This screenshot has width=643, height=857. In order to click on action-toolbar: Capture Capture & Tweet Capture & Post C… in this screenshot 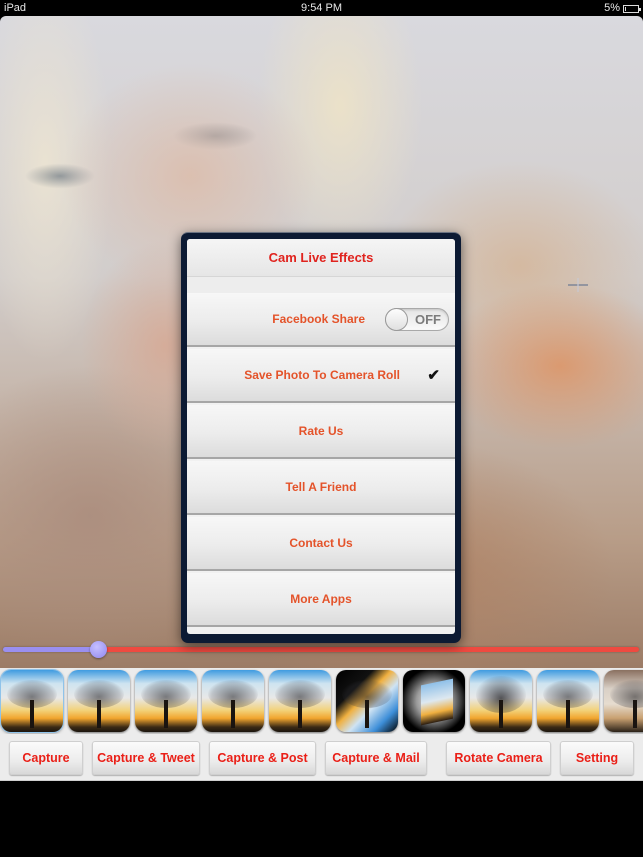, I will do `click(321, 757)`.